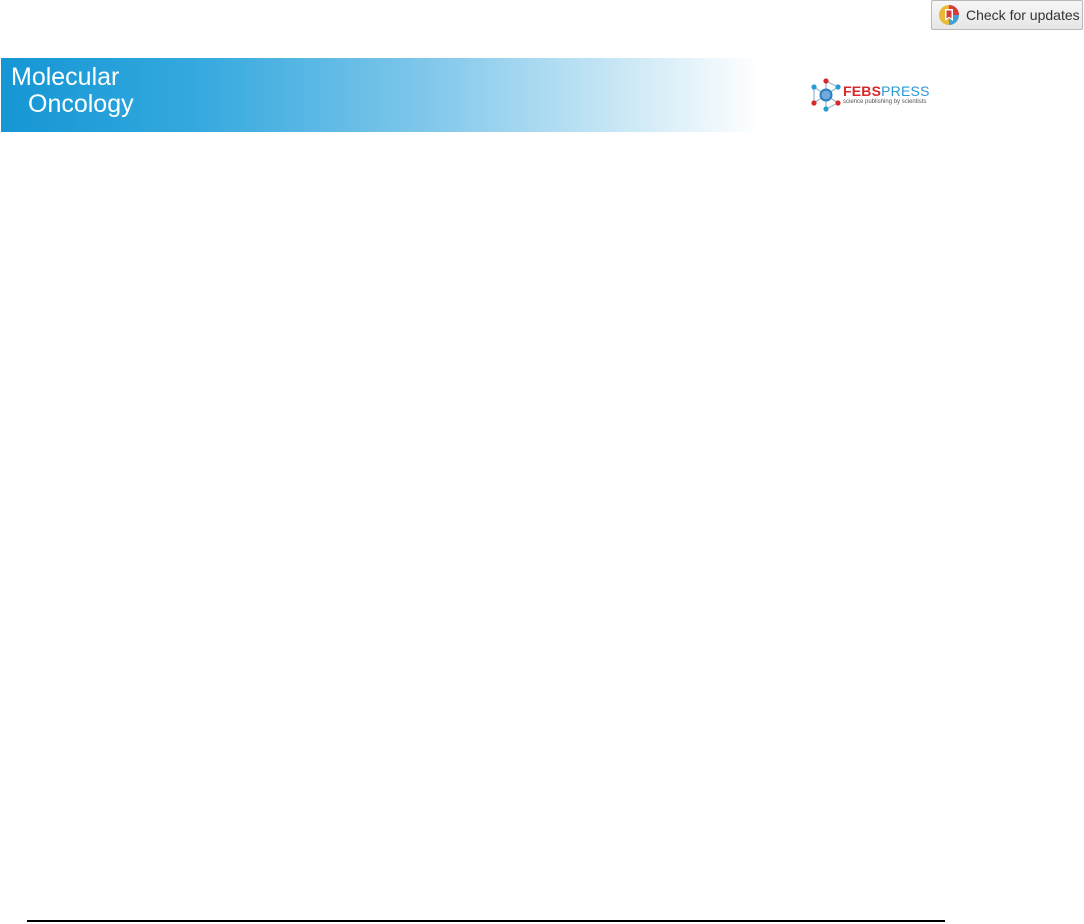  What do you see at coordinates (380, 95) in the screenshot?
I see `journal-banner: Molecular Oncology` at bounding box center [380, 95].